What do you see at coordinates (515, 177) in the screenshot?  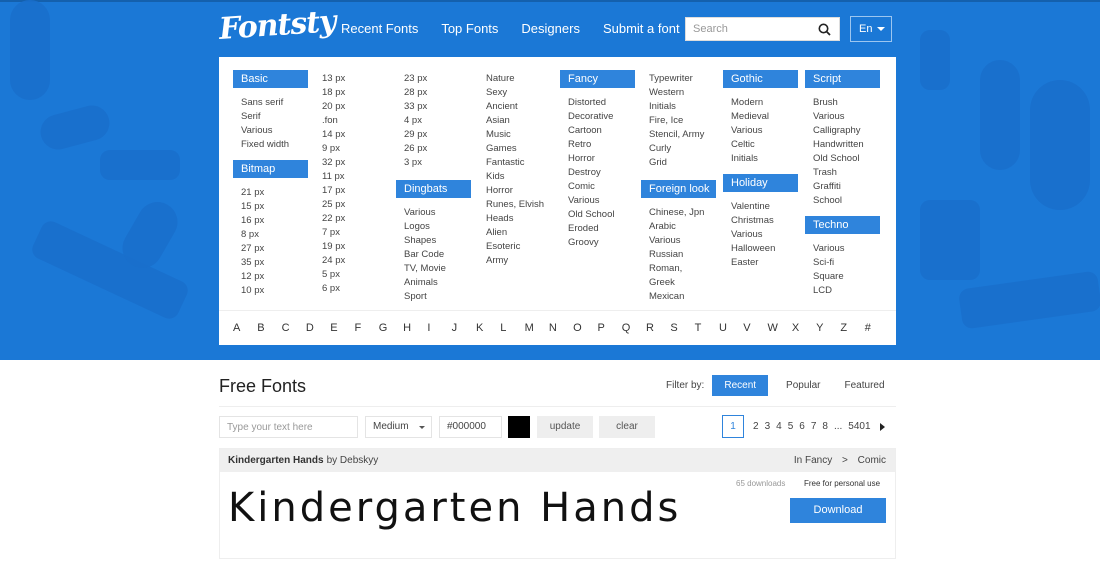 I see `category-link: Kids` at bounding box center [515, 177].